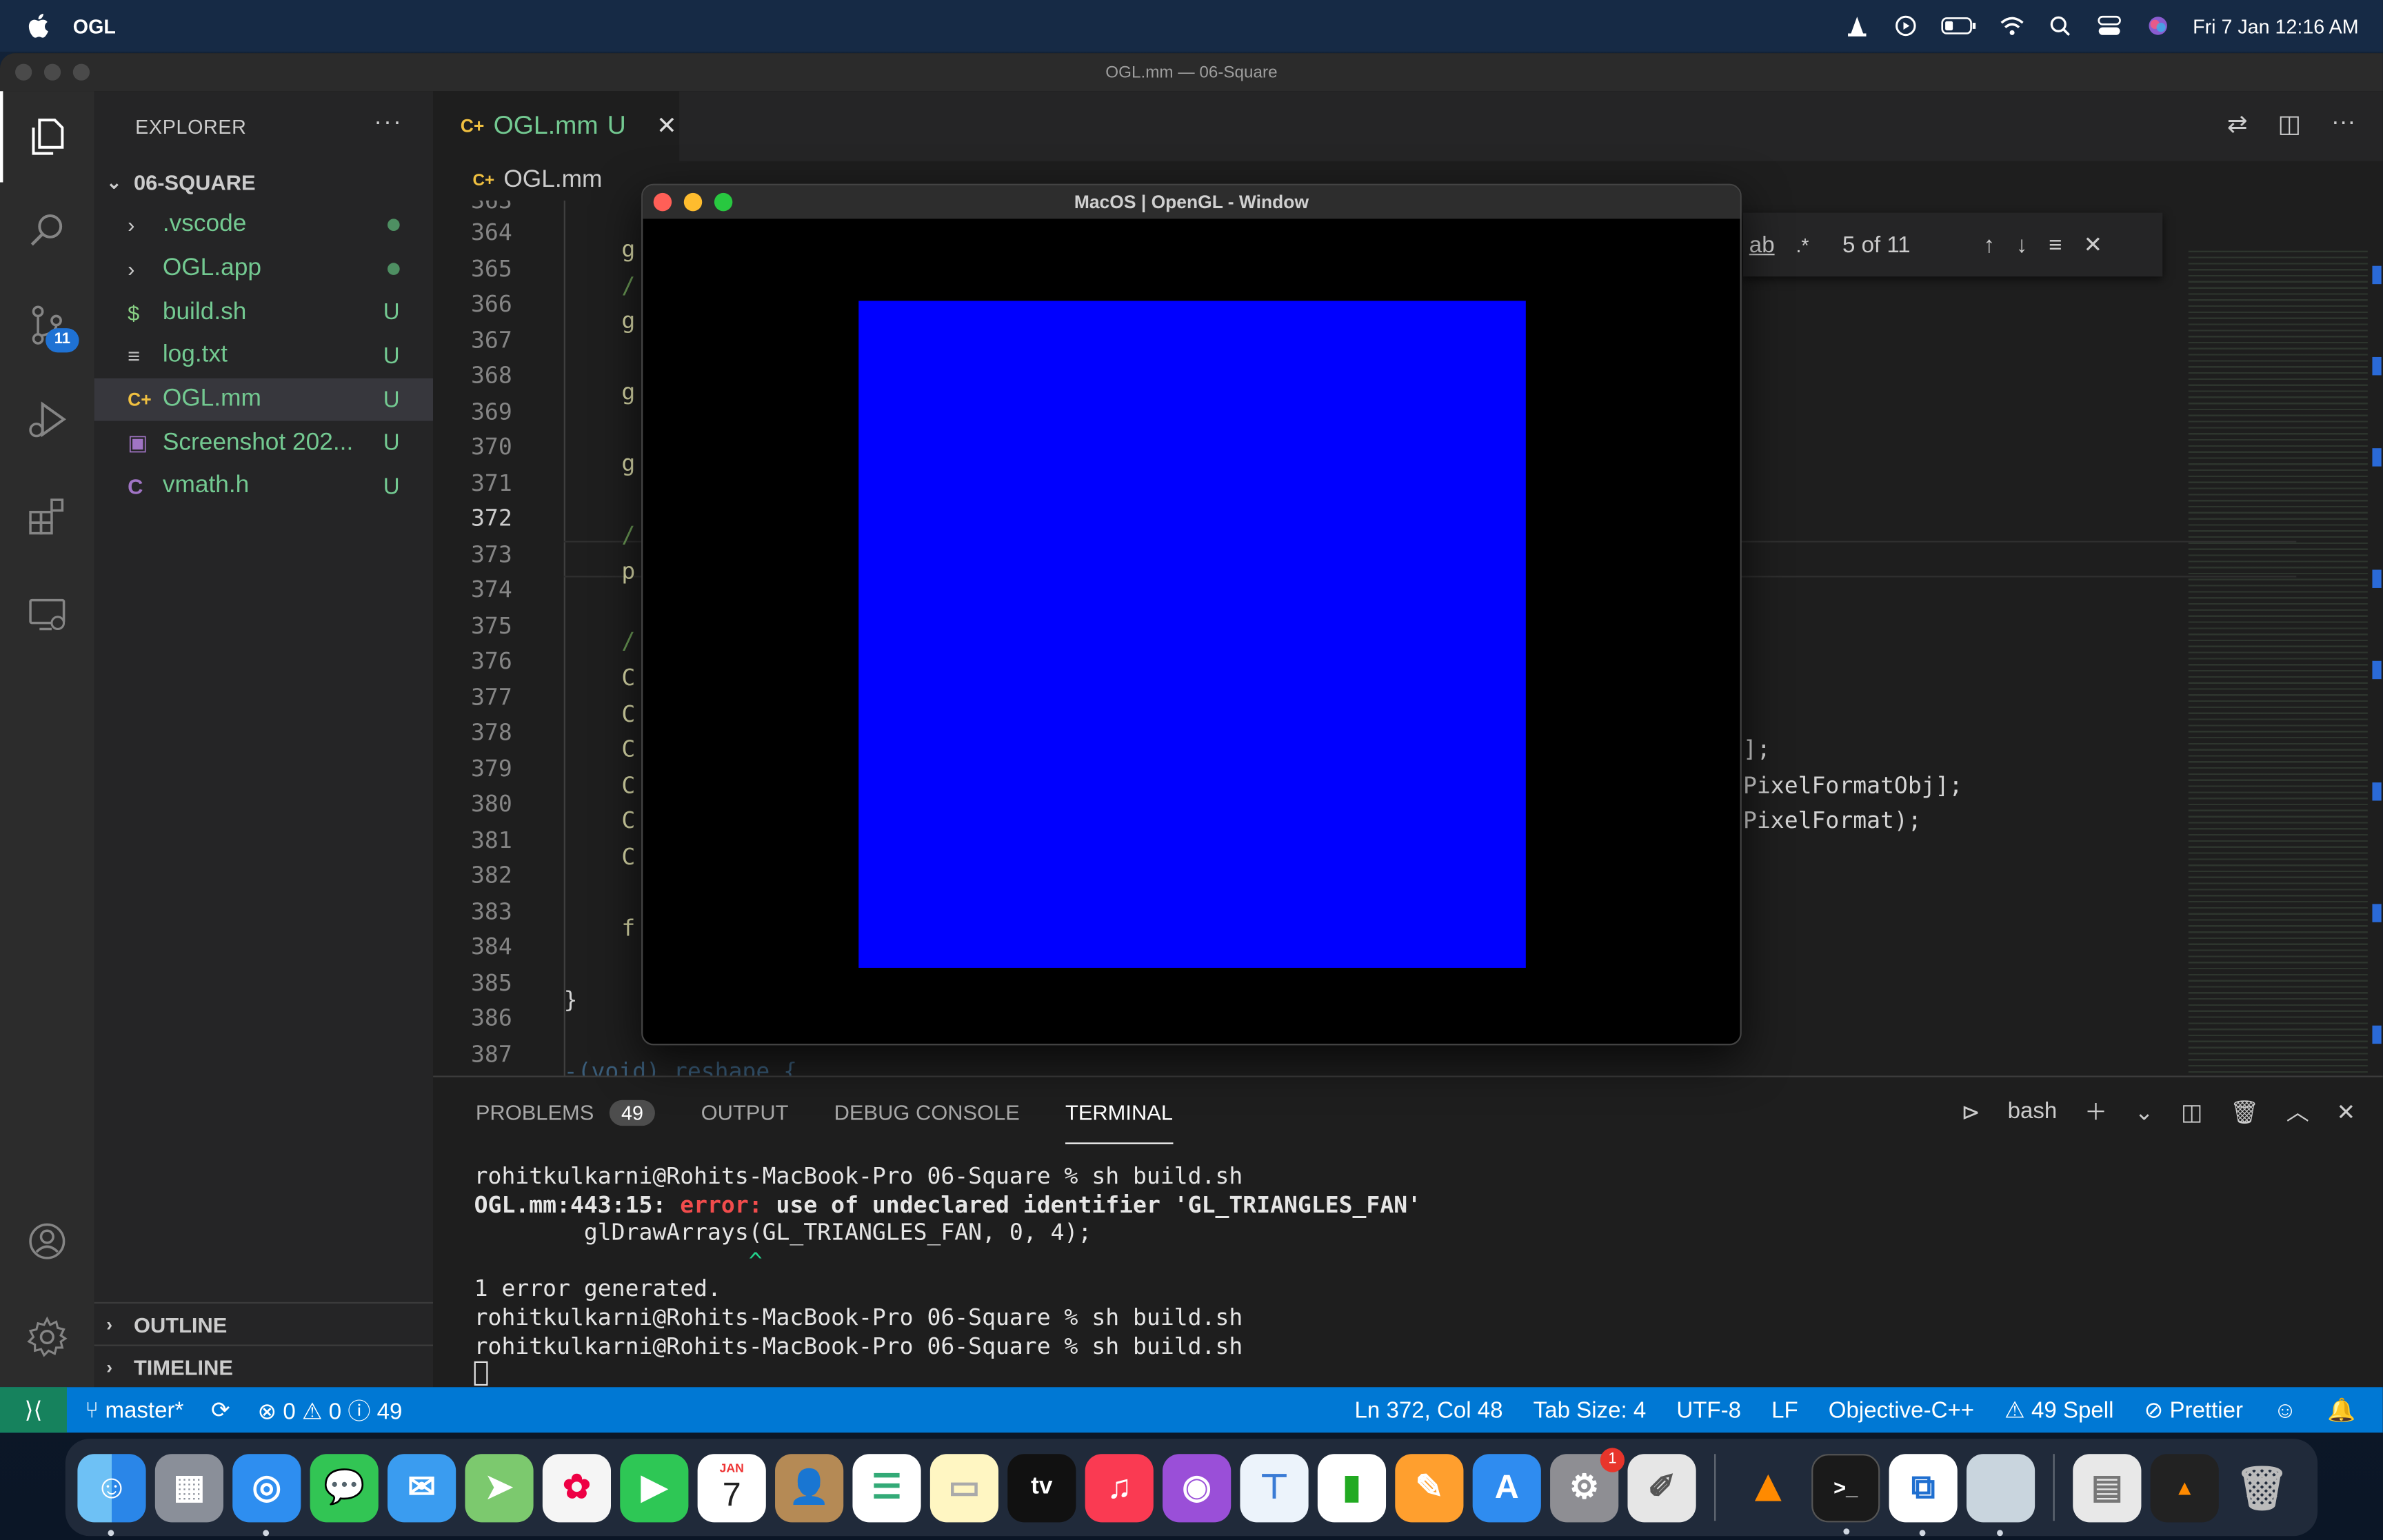  I want to click on code-fragment: p, so click(628, 572).